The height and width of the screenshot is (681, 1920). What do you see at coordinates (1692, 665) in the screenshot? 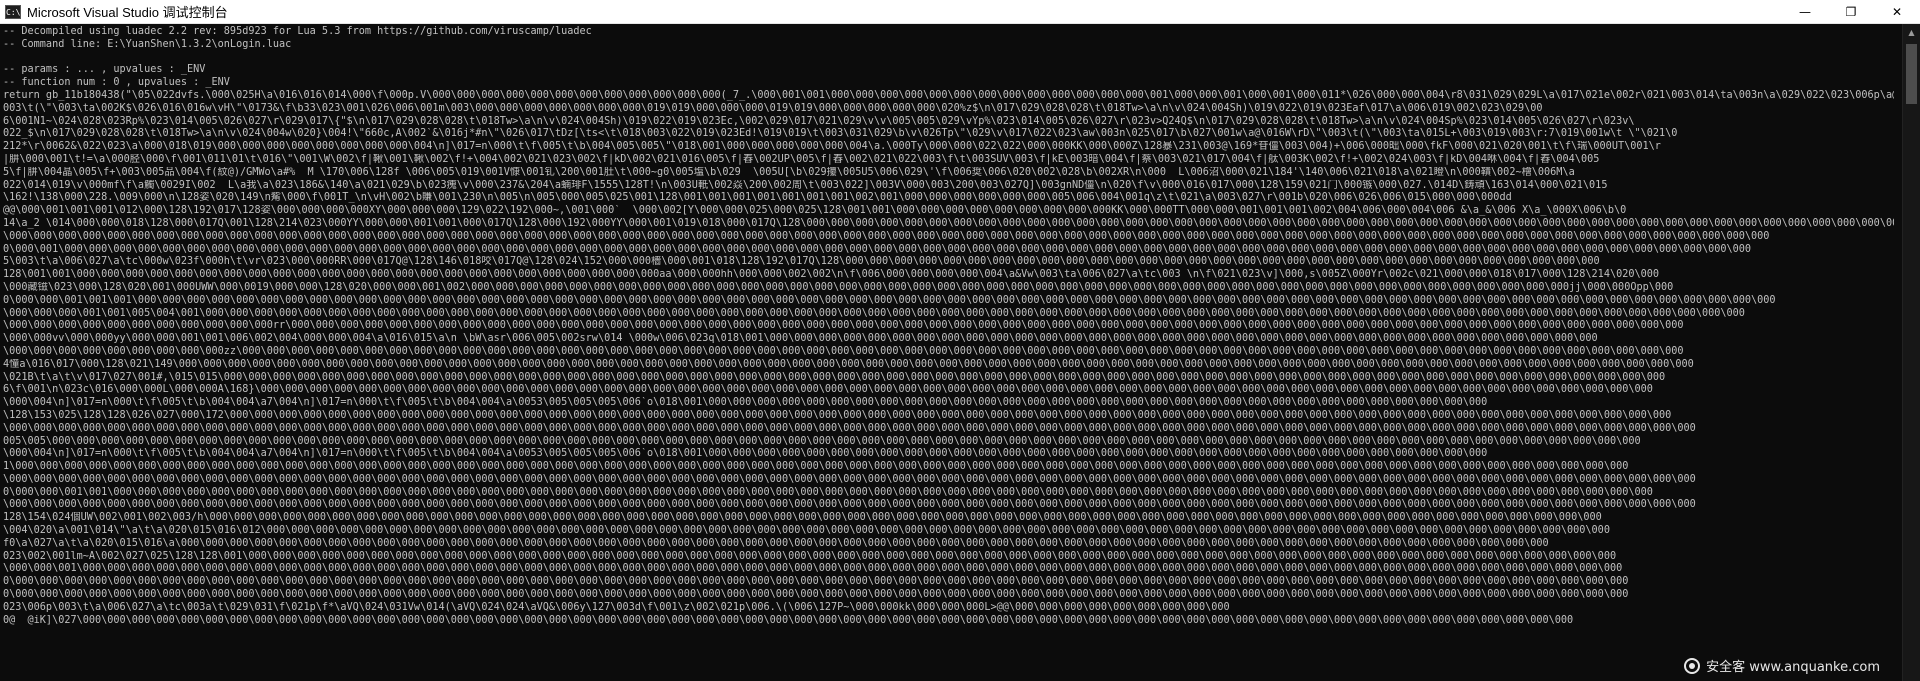
I see `watermark-logo-icon` at bounding box center [1692, 665].